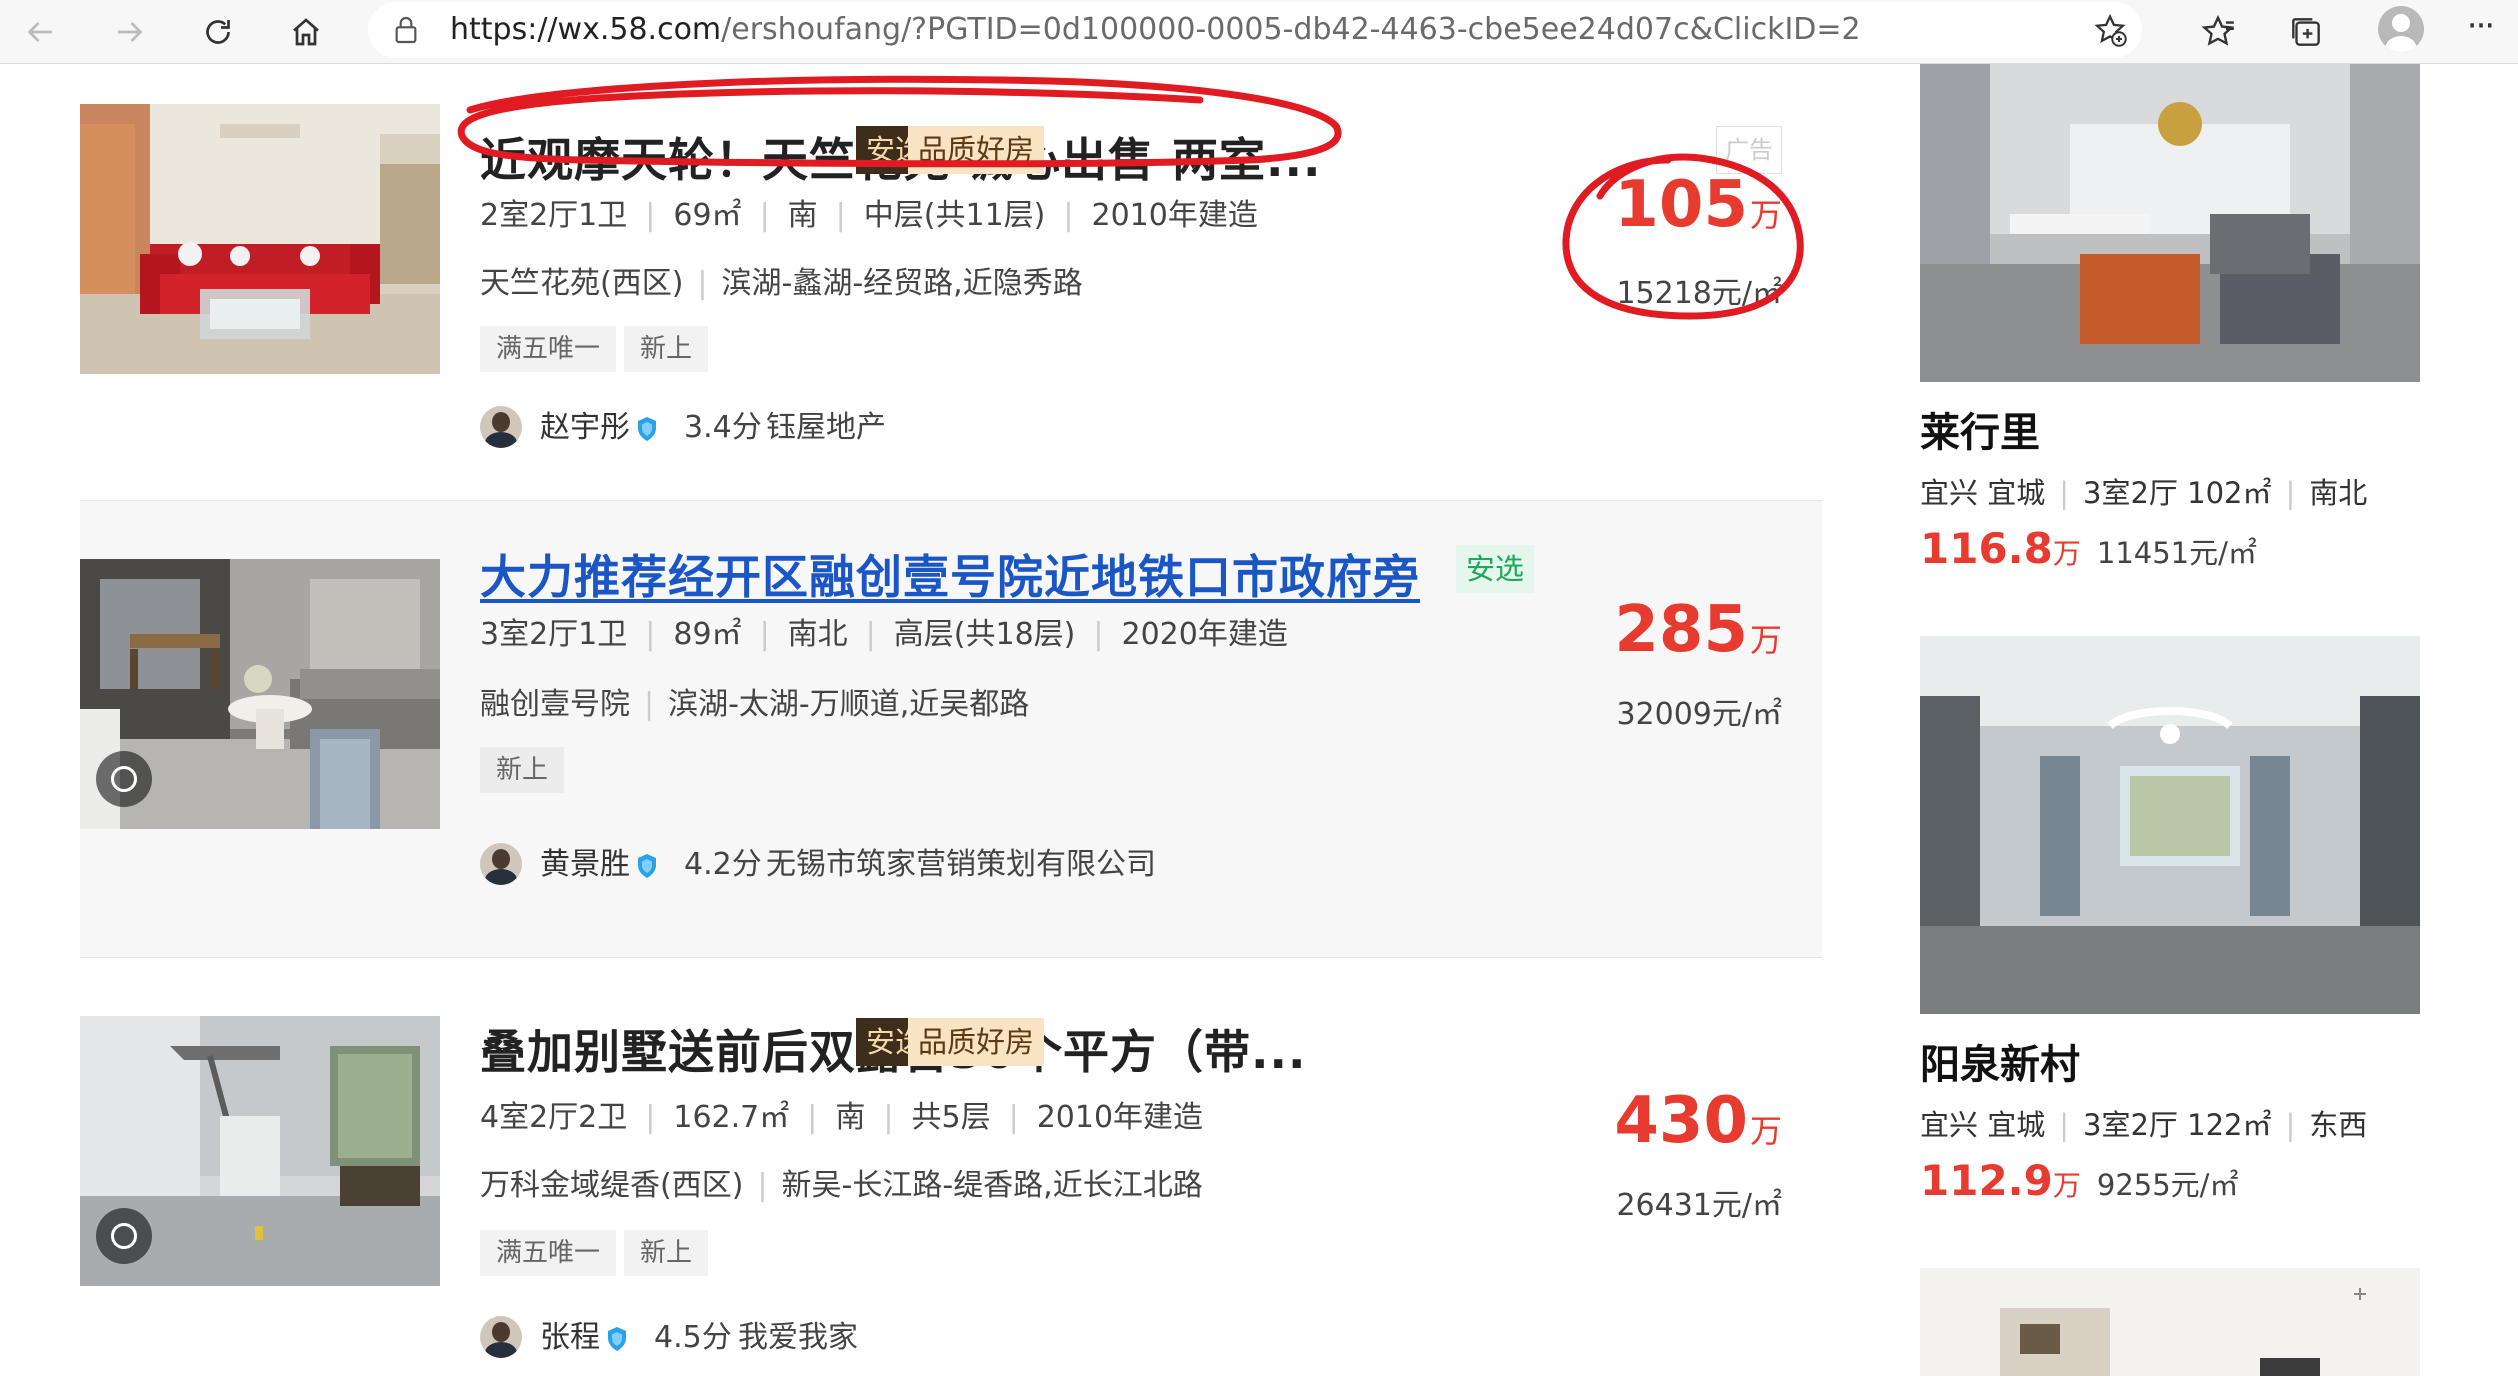 This screenshot has height=1376, width=2518. Describe the element at coordinates (1698, 1121) in the screenshot. I see `total-price: 430万` at that location.